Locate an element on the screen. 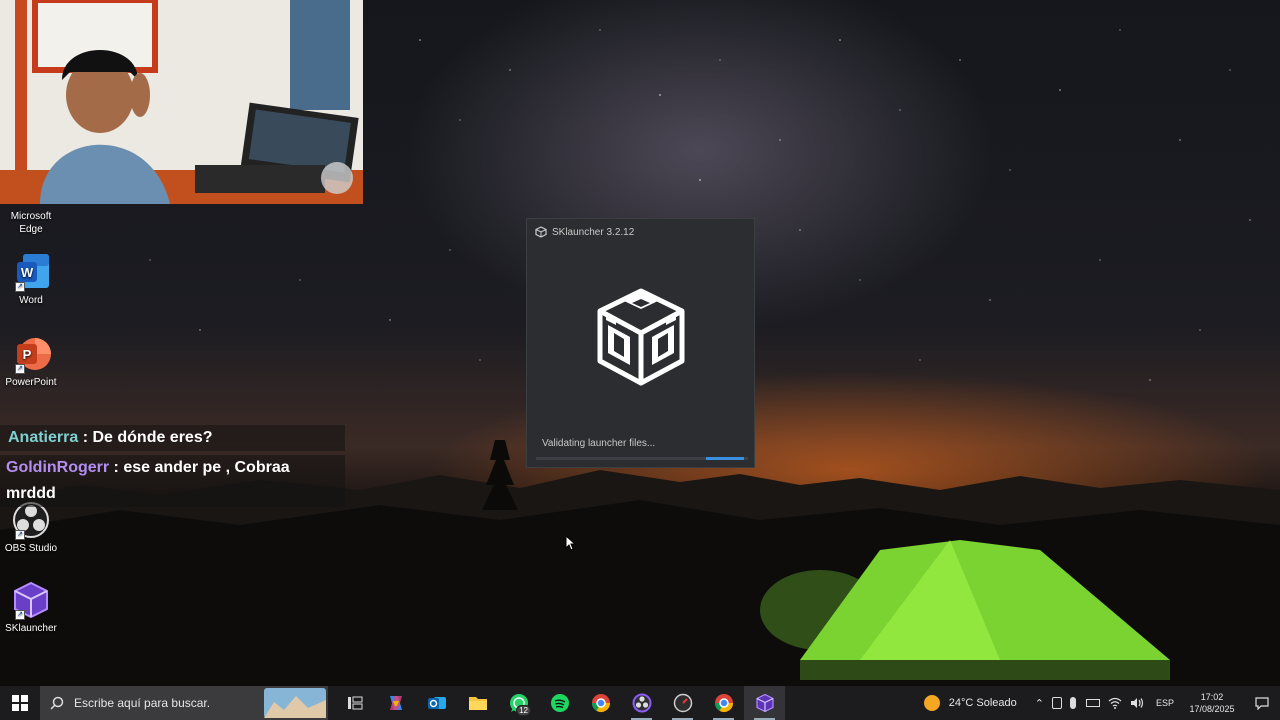  desktop-icon-label: Word is located at coordinates (31, 300).